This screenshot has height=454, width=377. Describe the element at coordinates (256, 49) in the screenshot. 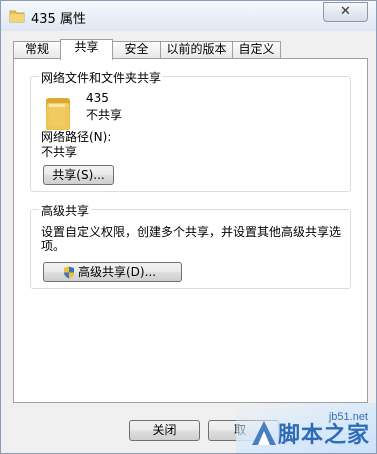

I see `tab-customize: 自定义` at that location.